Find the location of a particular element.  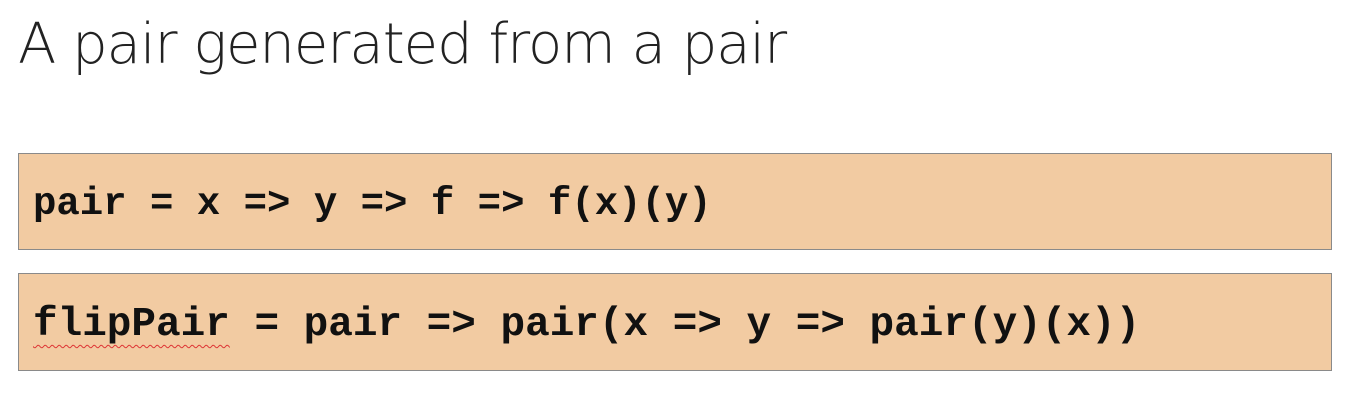

code-line-pair: pair = x => y => f => f(x)(y) is located at coordinates (372, 204).